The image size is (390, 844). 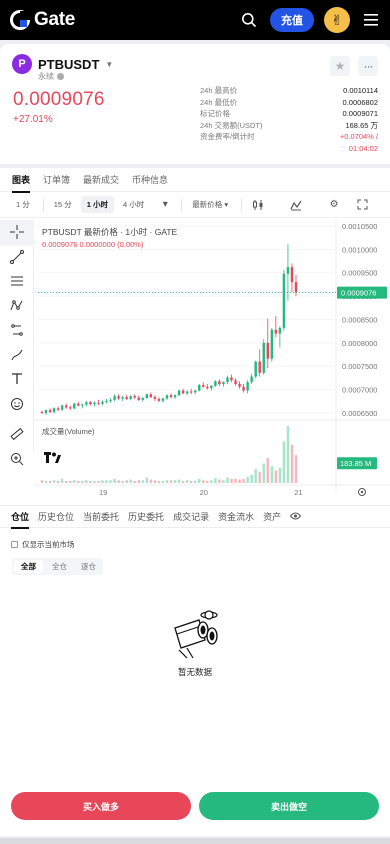 What do you see at coordinates (289, 149) in the screenshot?
I see `stat-row: 01:04:02` at bounding box center [289, 149].